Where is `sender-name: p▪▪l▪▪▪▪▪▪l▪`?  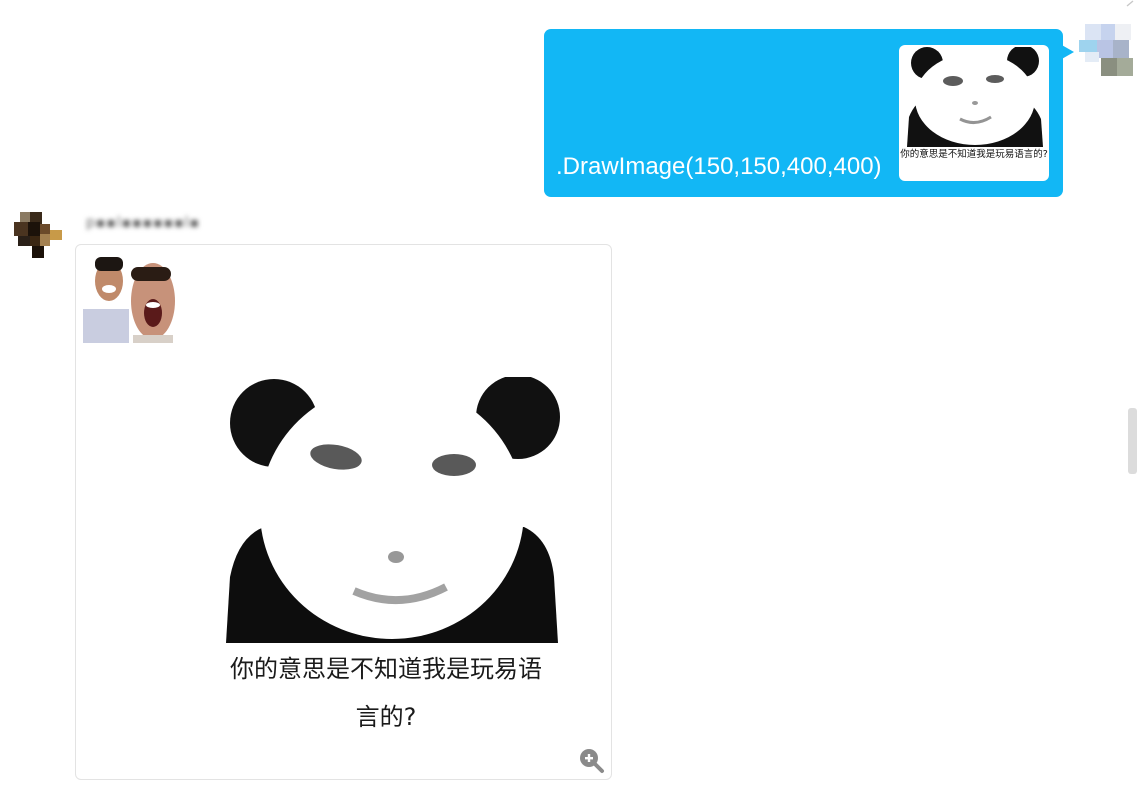
sender-name: p▪▪l▪▪▪▪▪▪l▪ is located at coordinates (143, 223).